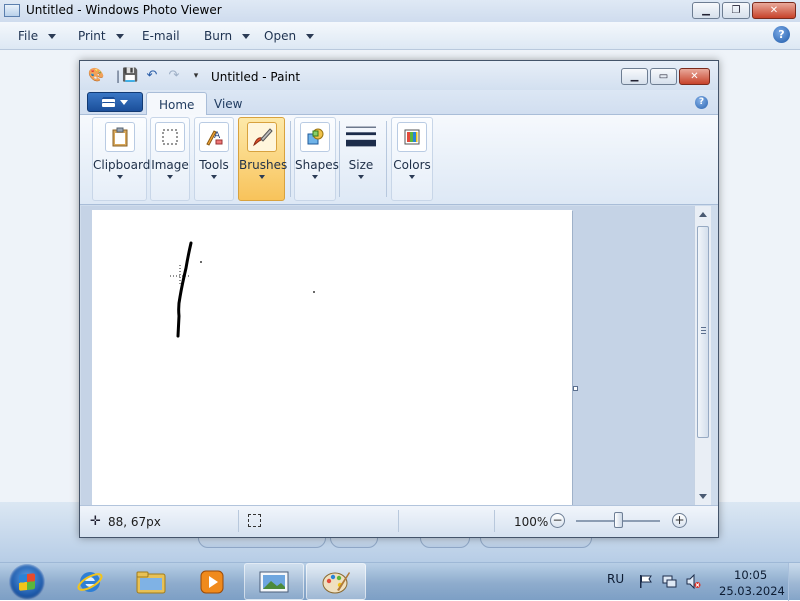  I want to click on ribbon-tab-strip: Home View ?, so click(399, 103).